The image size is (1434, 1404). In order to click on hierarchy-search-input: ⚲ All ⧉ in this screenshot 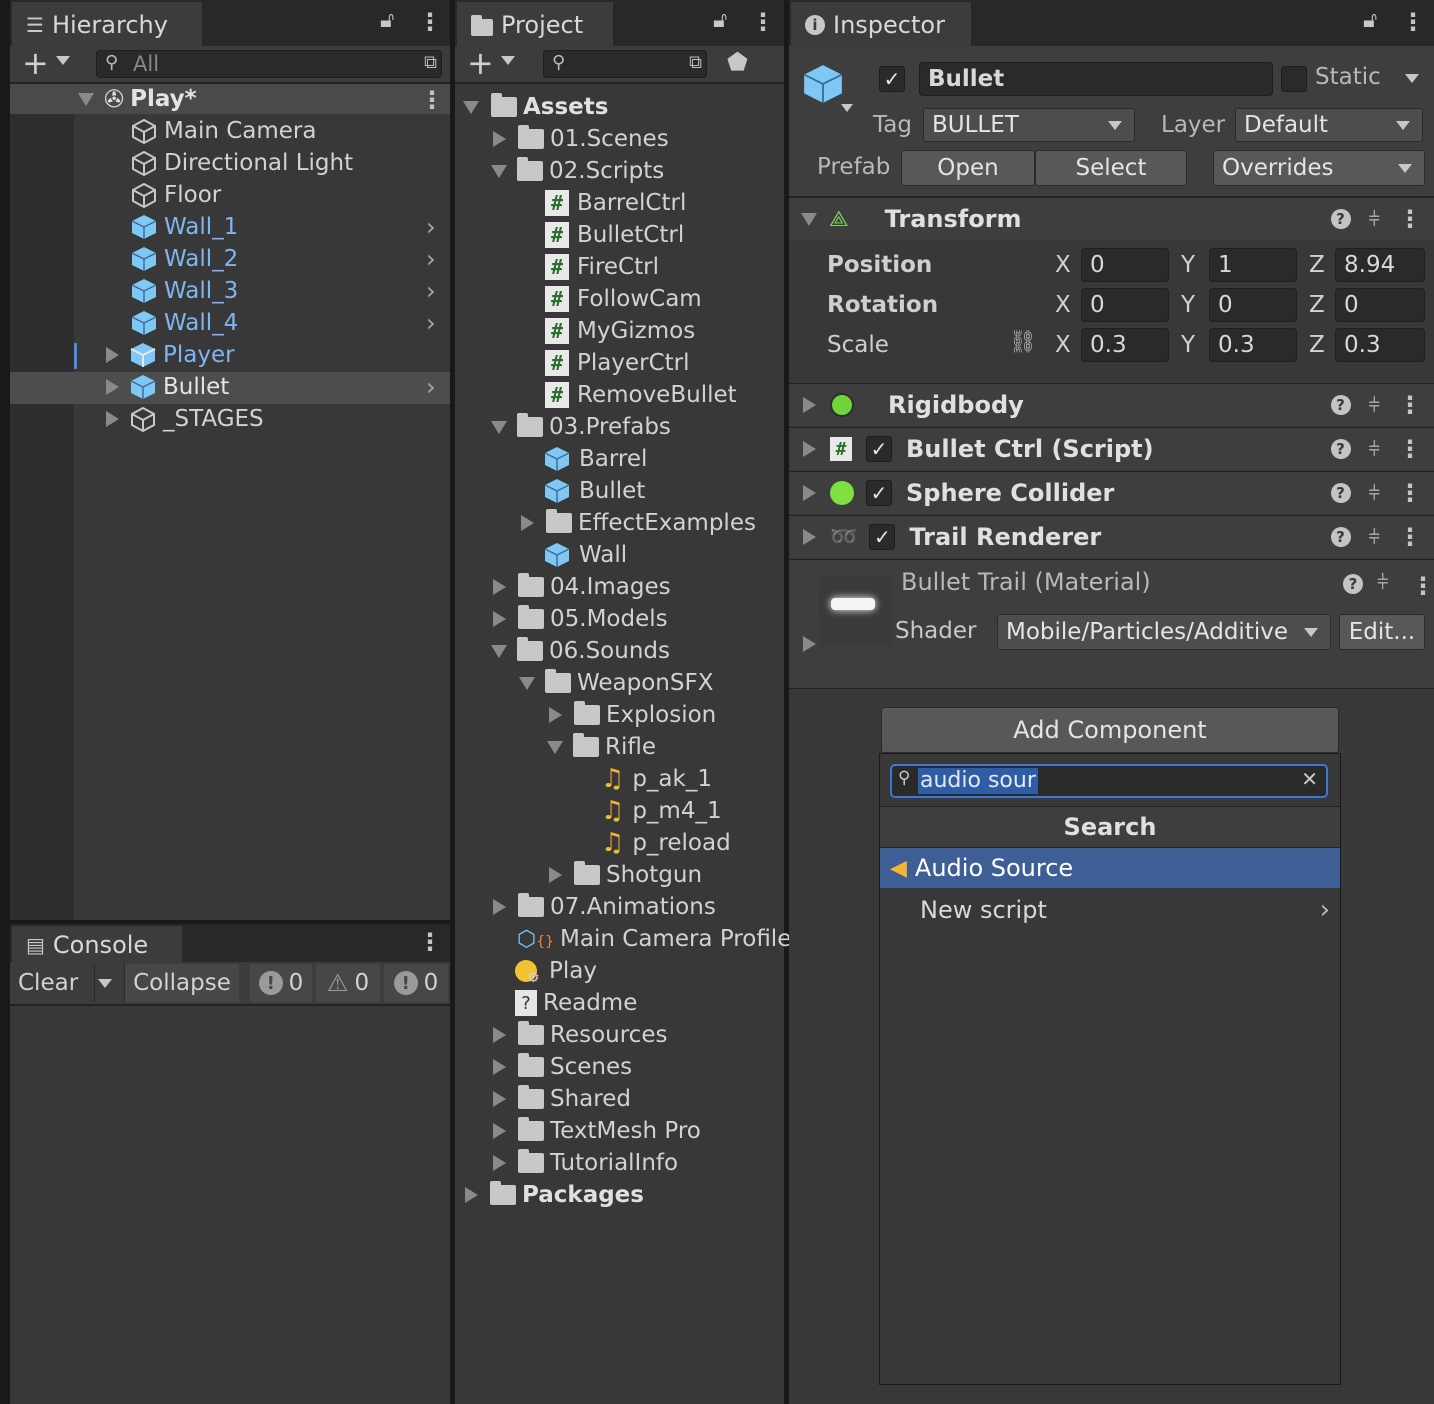, I will do `click(269, 64)`.